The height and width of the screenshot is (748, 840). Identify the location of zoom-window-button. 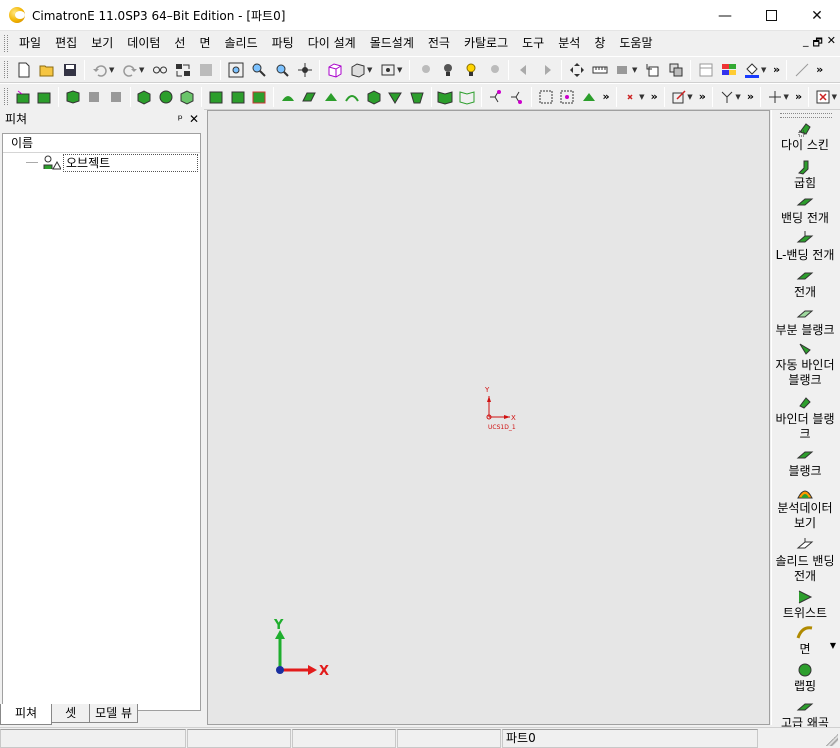
(258, 69).